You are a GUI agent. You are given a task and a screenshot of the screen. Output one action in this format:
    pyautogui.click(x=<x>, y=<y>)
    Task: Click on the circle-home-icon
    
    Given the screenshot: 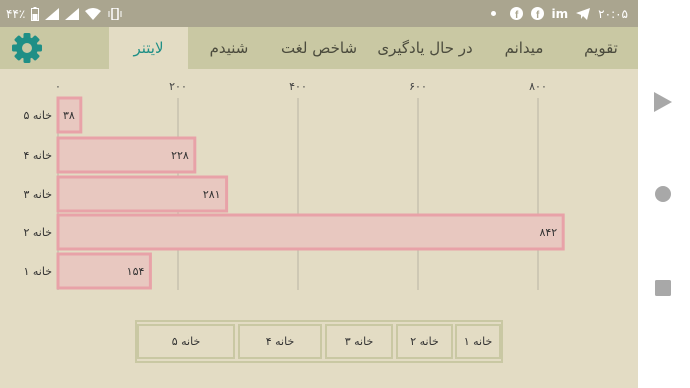 What is the action you would take?
    pyautogui.click(x=663, y=194)
    